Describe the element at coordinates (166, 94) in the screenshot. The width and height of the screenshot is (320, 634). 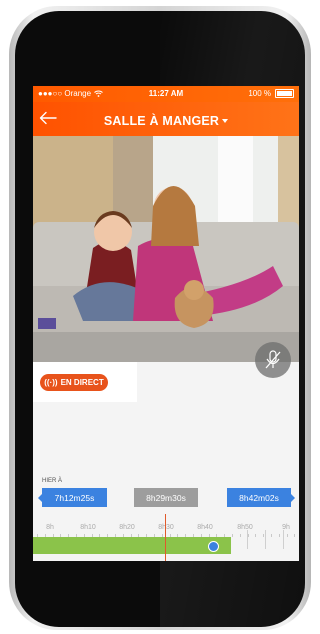
I see `status-bar: ●●●○○ Orange 11:27 AM 100 %` at that location.